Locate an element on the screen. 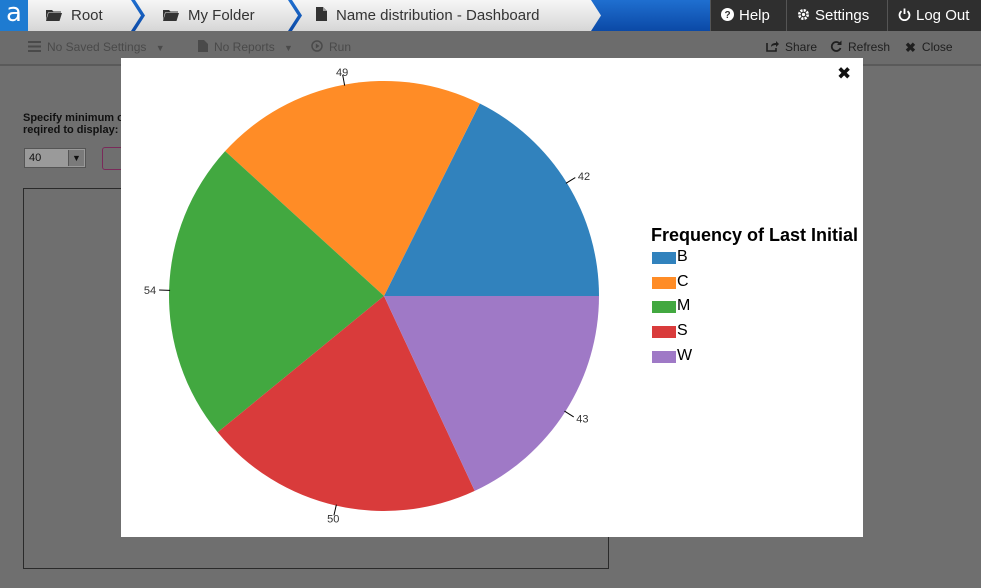 Image resolution: width=981 pixels, height=588 pixels. logout-label: Log Out is located at coordinates (943, 15).